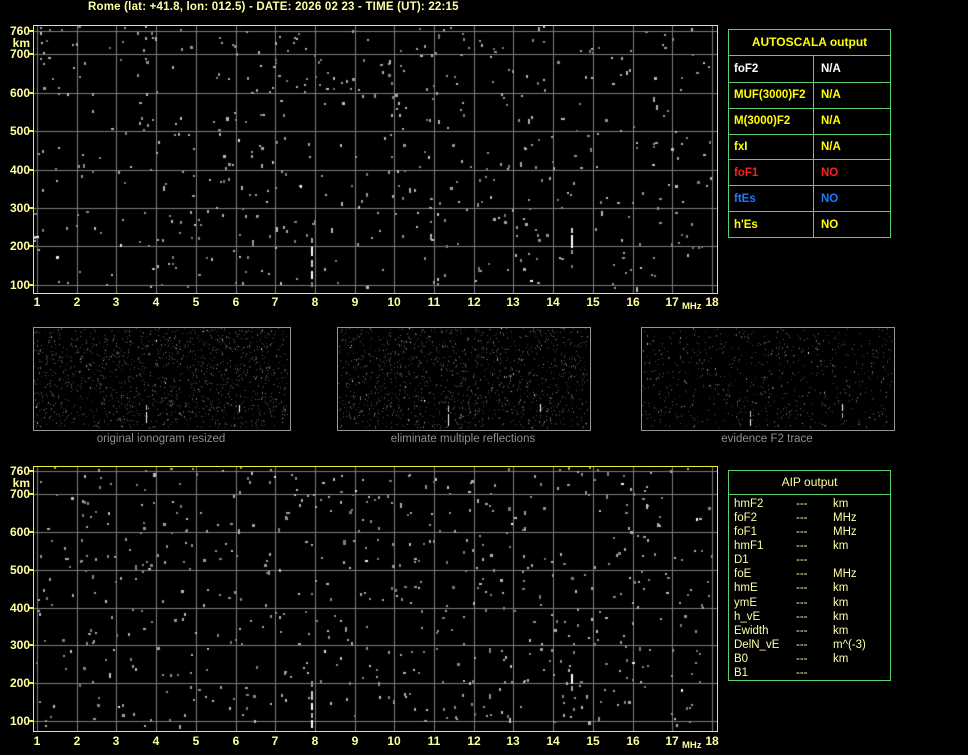 This screenshot has width=968, height=755. Describe the element at coordinates (513, 741) in the screenshot. I see `x-tick-label: 13` at that location.